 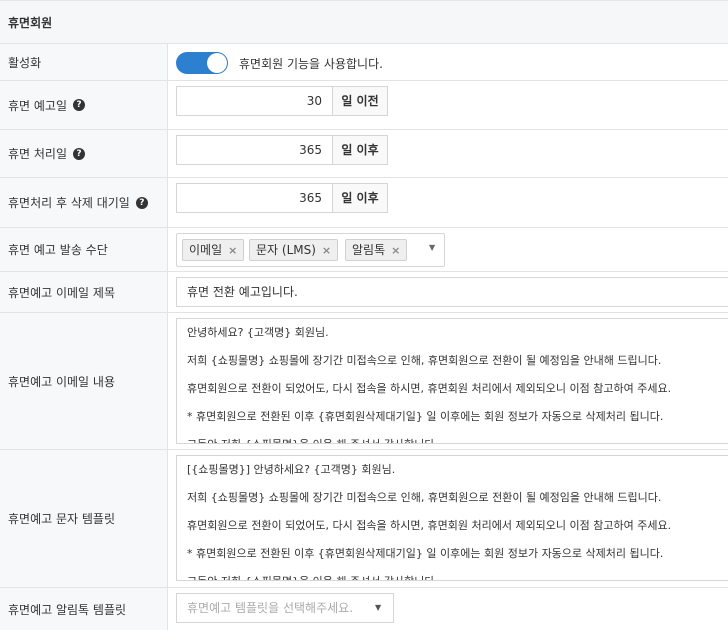 I want to click on label-text: 휴면예고 이메일 제목, so click(x=61, y=292).